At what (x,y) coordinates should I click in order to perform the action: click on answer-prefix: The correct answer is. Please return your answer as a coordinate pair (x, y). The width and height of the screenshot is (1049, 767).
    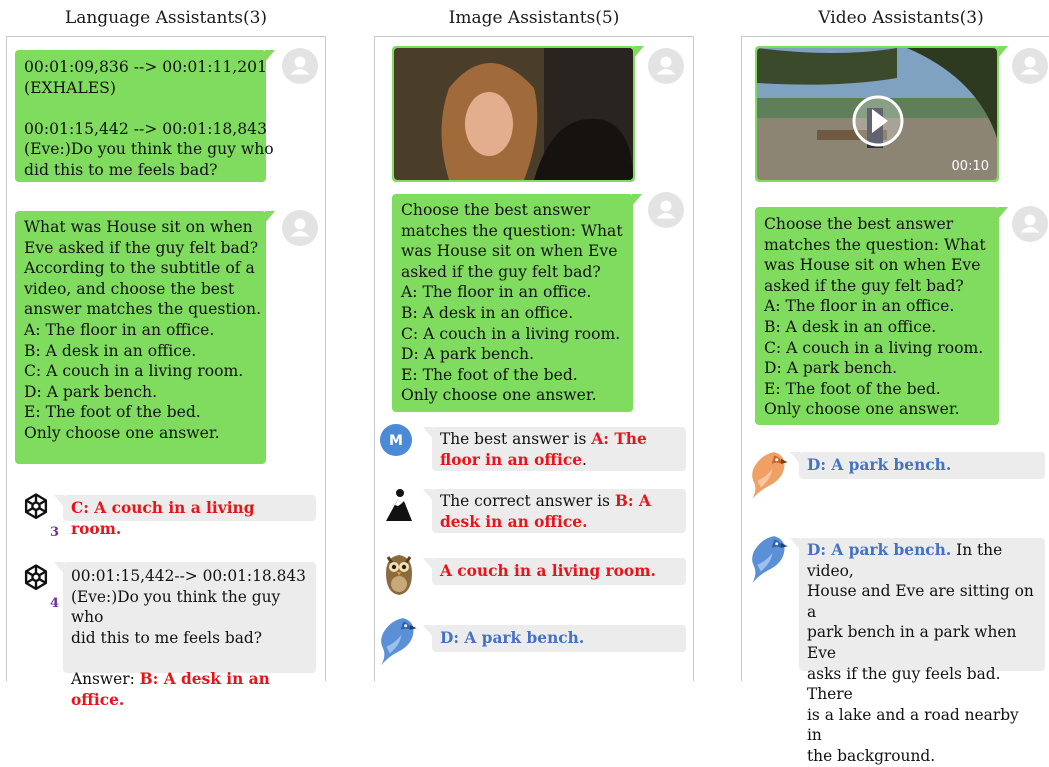
    Looking at the image, I should click on (527, 501).